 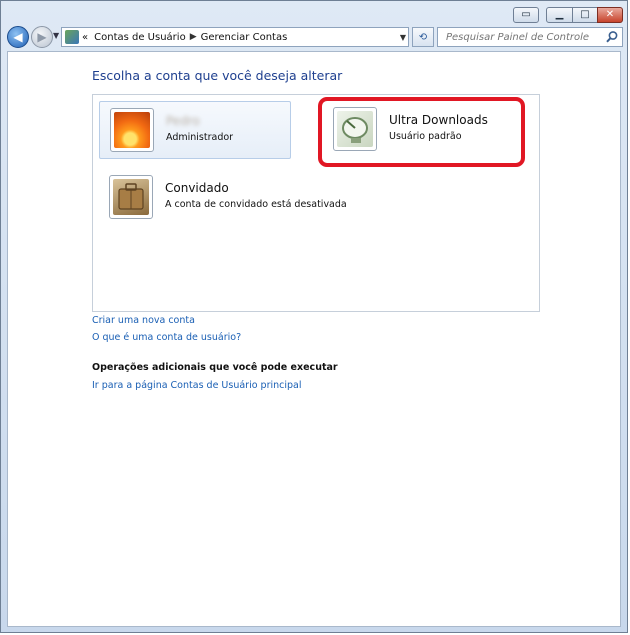 I want to click on highlight-frame, so click(x=421, y=132).